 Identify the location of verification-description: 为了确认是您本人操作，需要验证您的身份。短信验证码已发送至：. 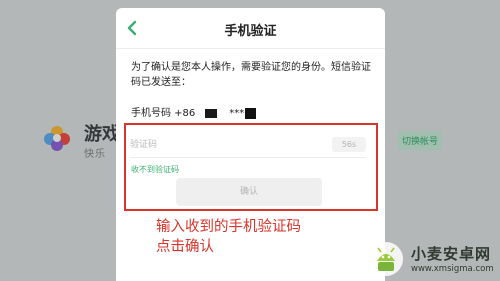
(251, 75).